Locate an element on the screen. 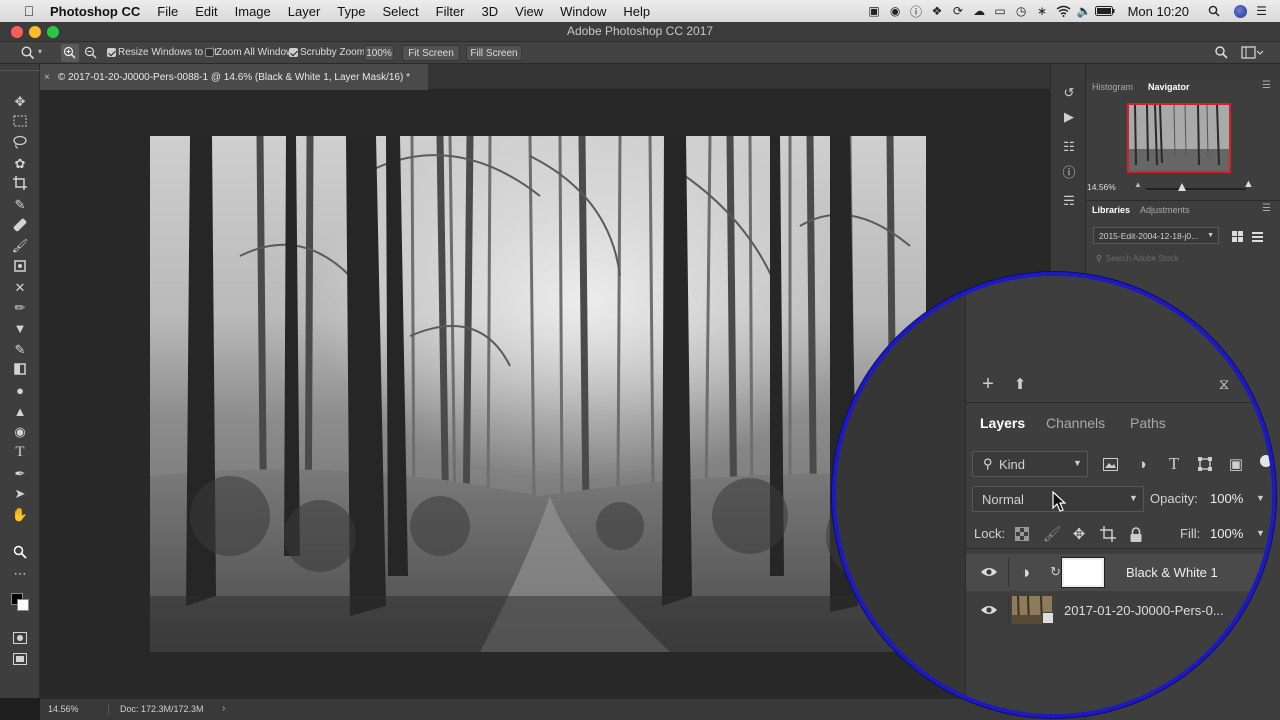 The image size is (1280, 720). search-icon is located at coordinates (1221, 54).